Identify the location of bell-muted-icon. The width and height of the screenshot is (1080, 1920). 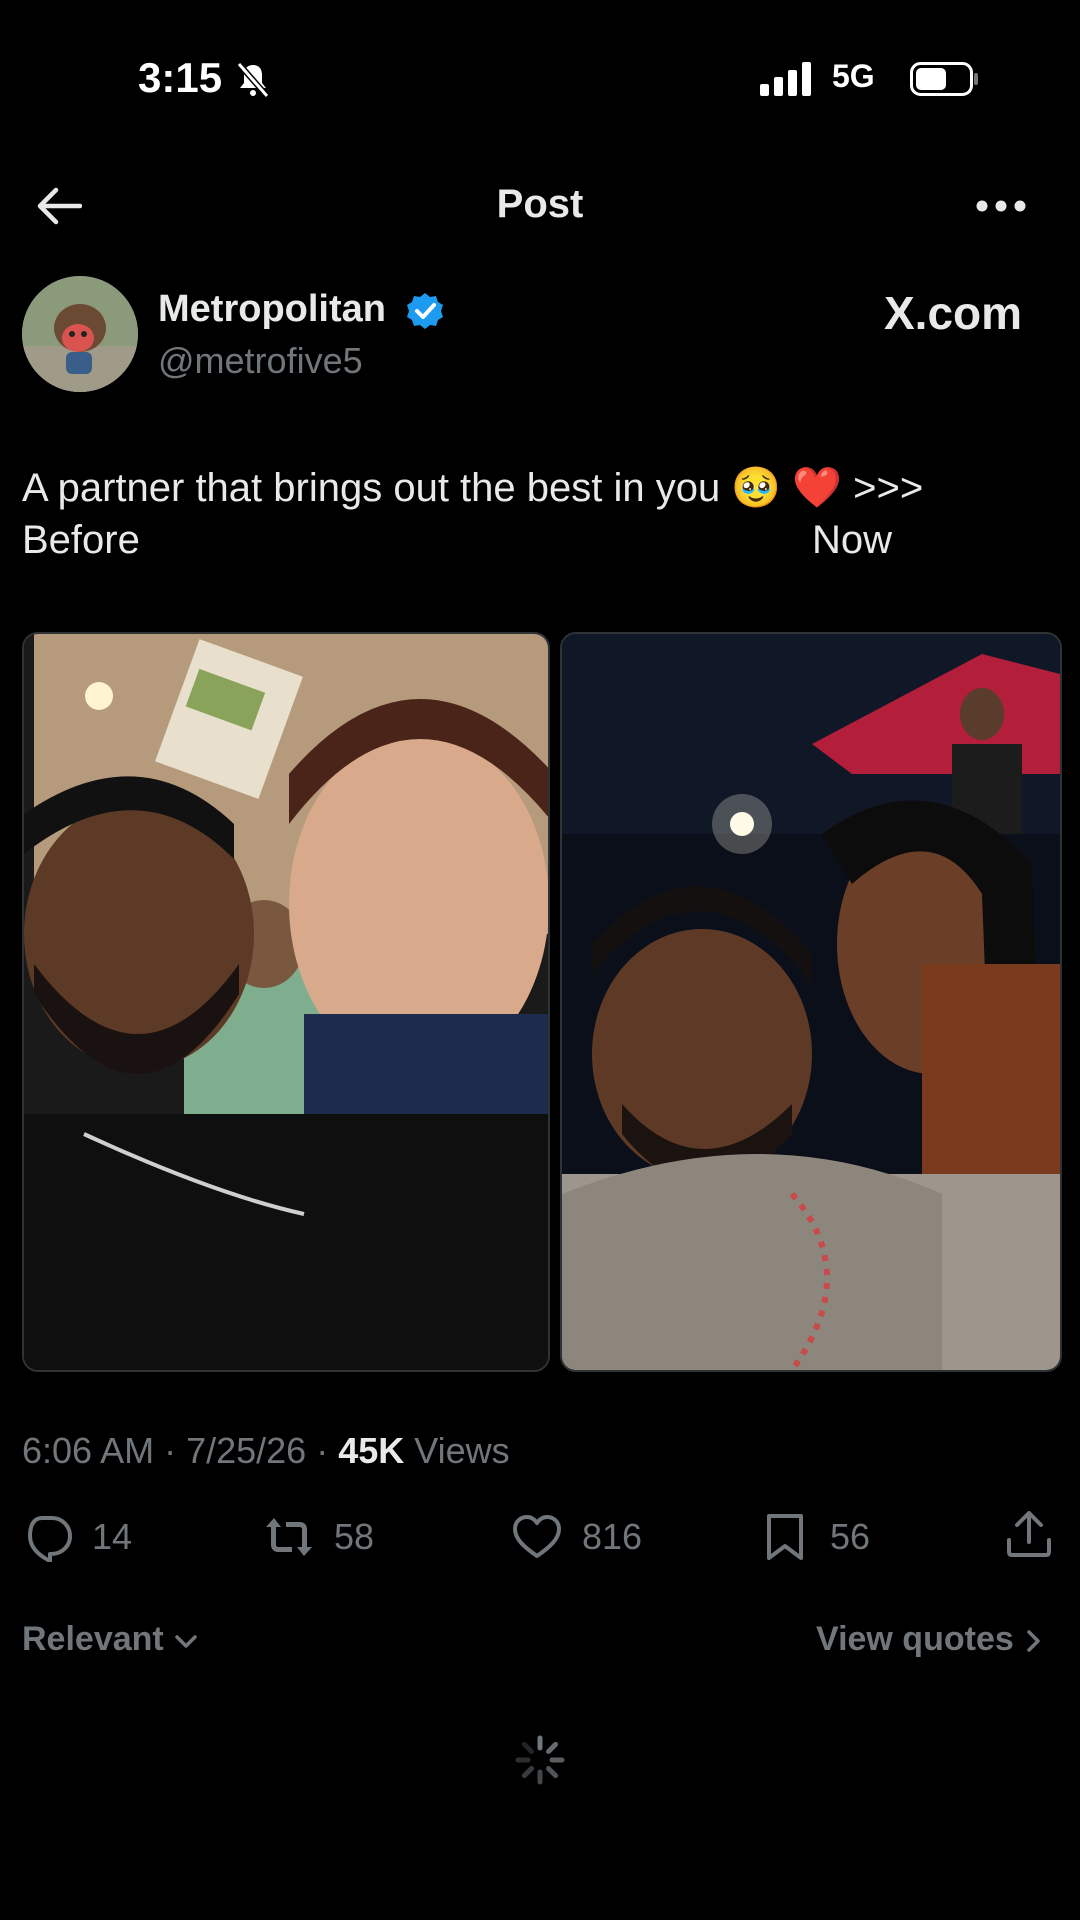
(253, 80).